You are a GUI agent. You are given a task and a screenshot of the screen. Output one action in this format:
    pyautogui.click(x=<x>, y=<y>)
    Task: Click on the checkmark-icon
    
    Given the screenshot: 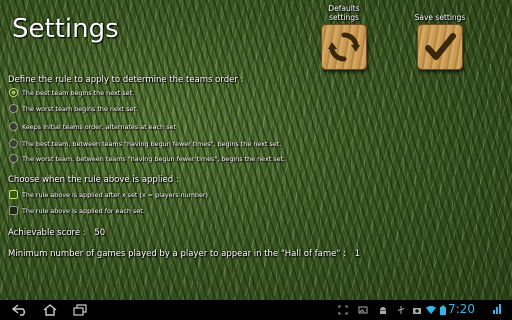 What is the action you would take?
    pyautogui.click(x=440, y=46)
    